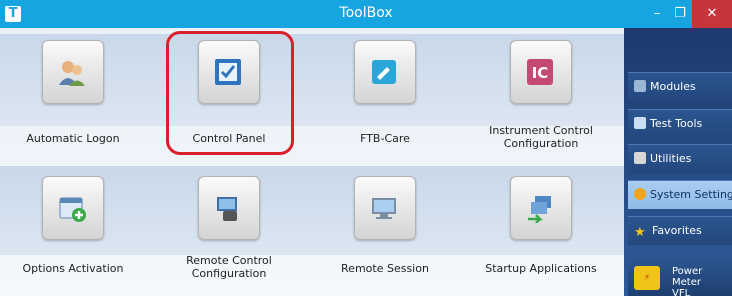  I want to click on remote-session-button, so click(385, 208).